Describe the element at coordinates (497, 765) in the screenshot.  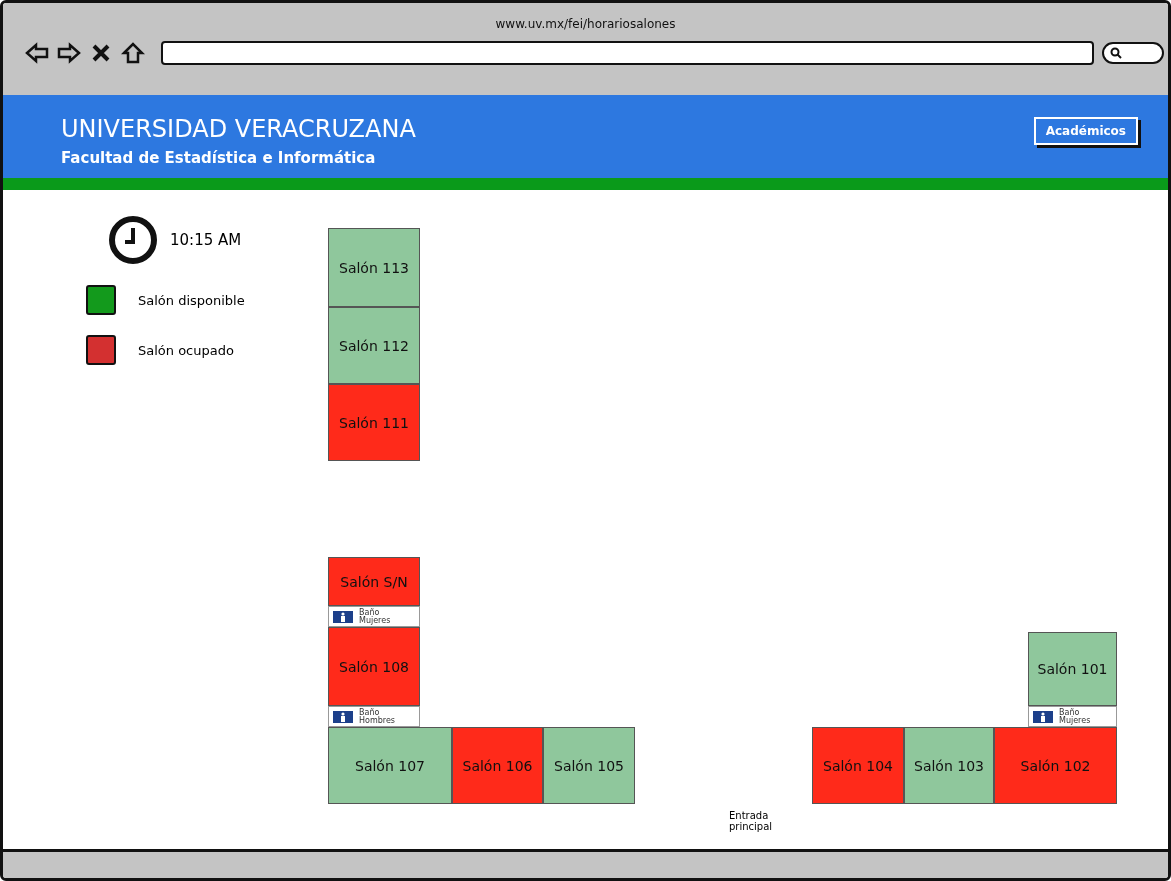
I see `classroom: Salón 106` at that location.